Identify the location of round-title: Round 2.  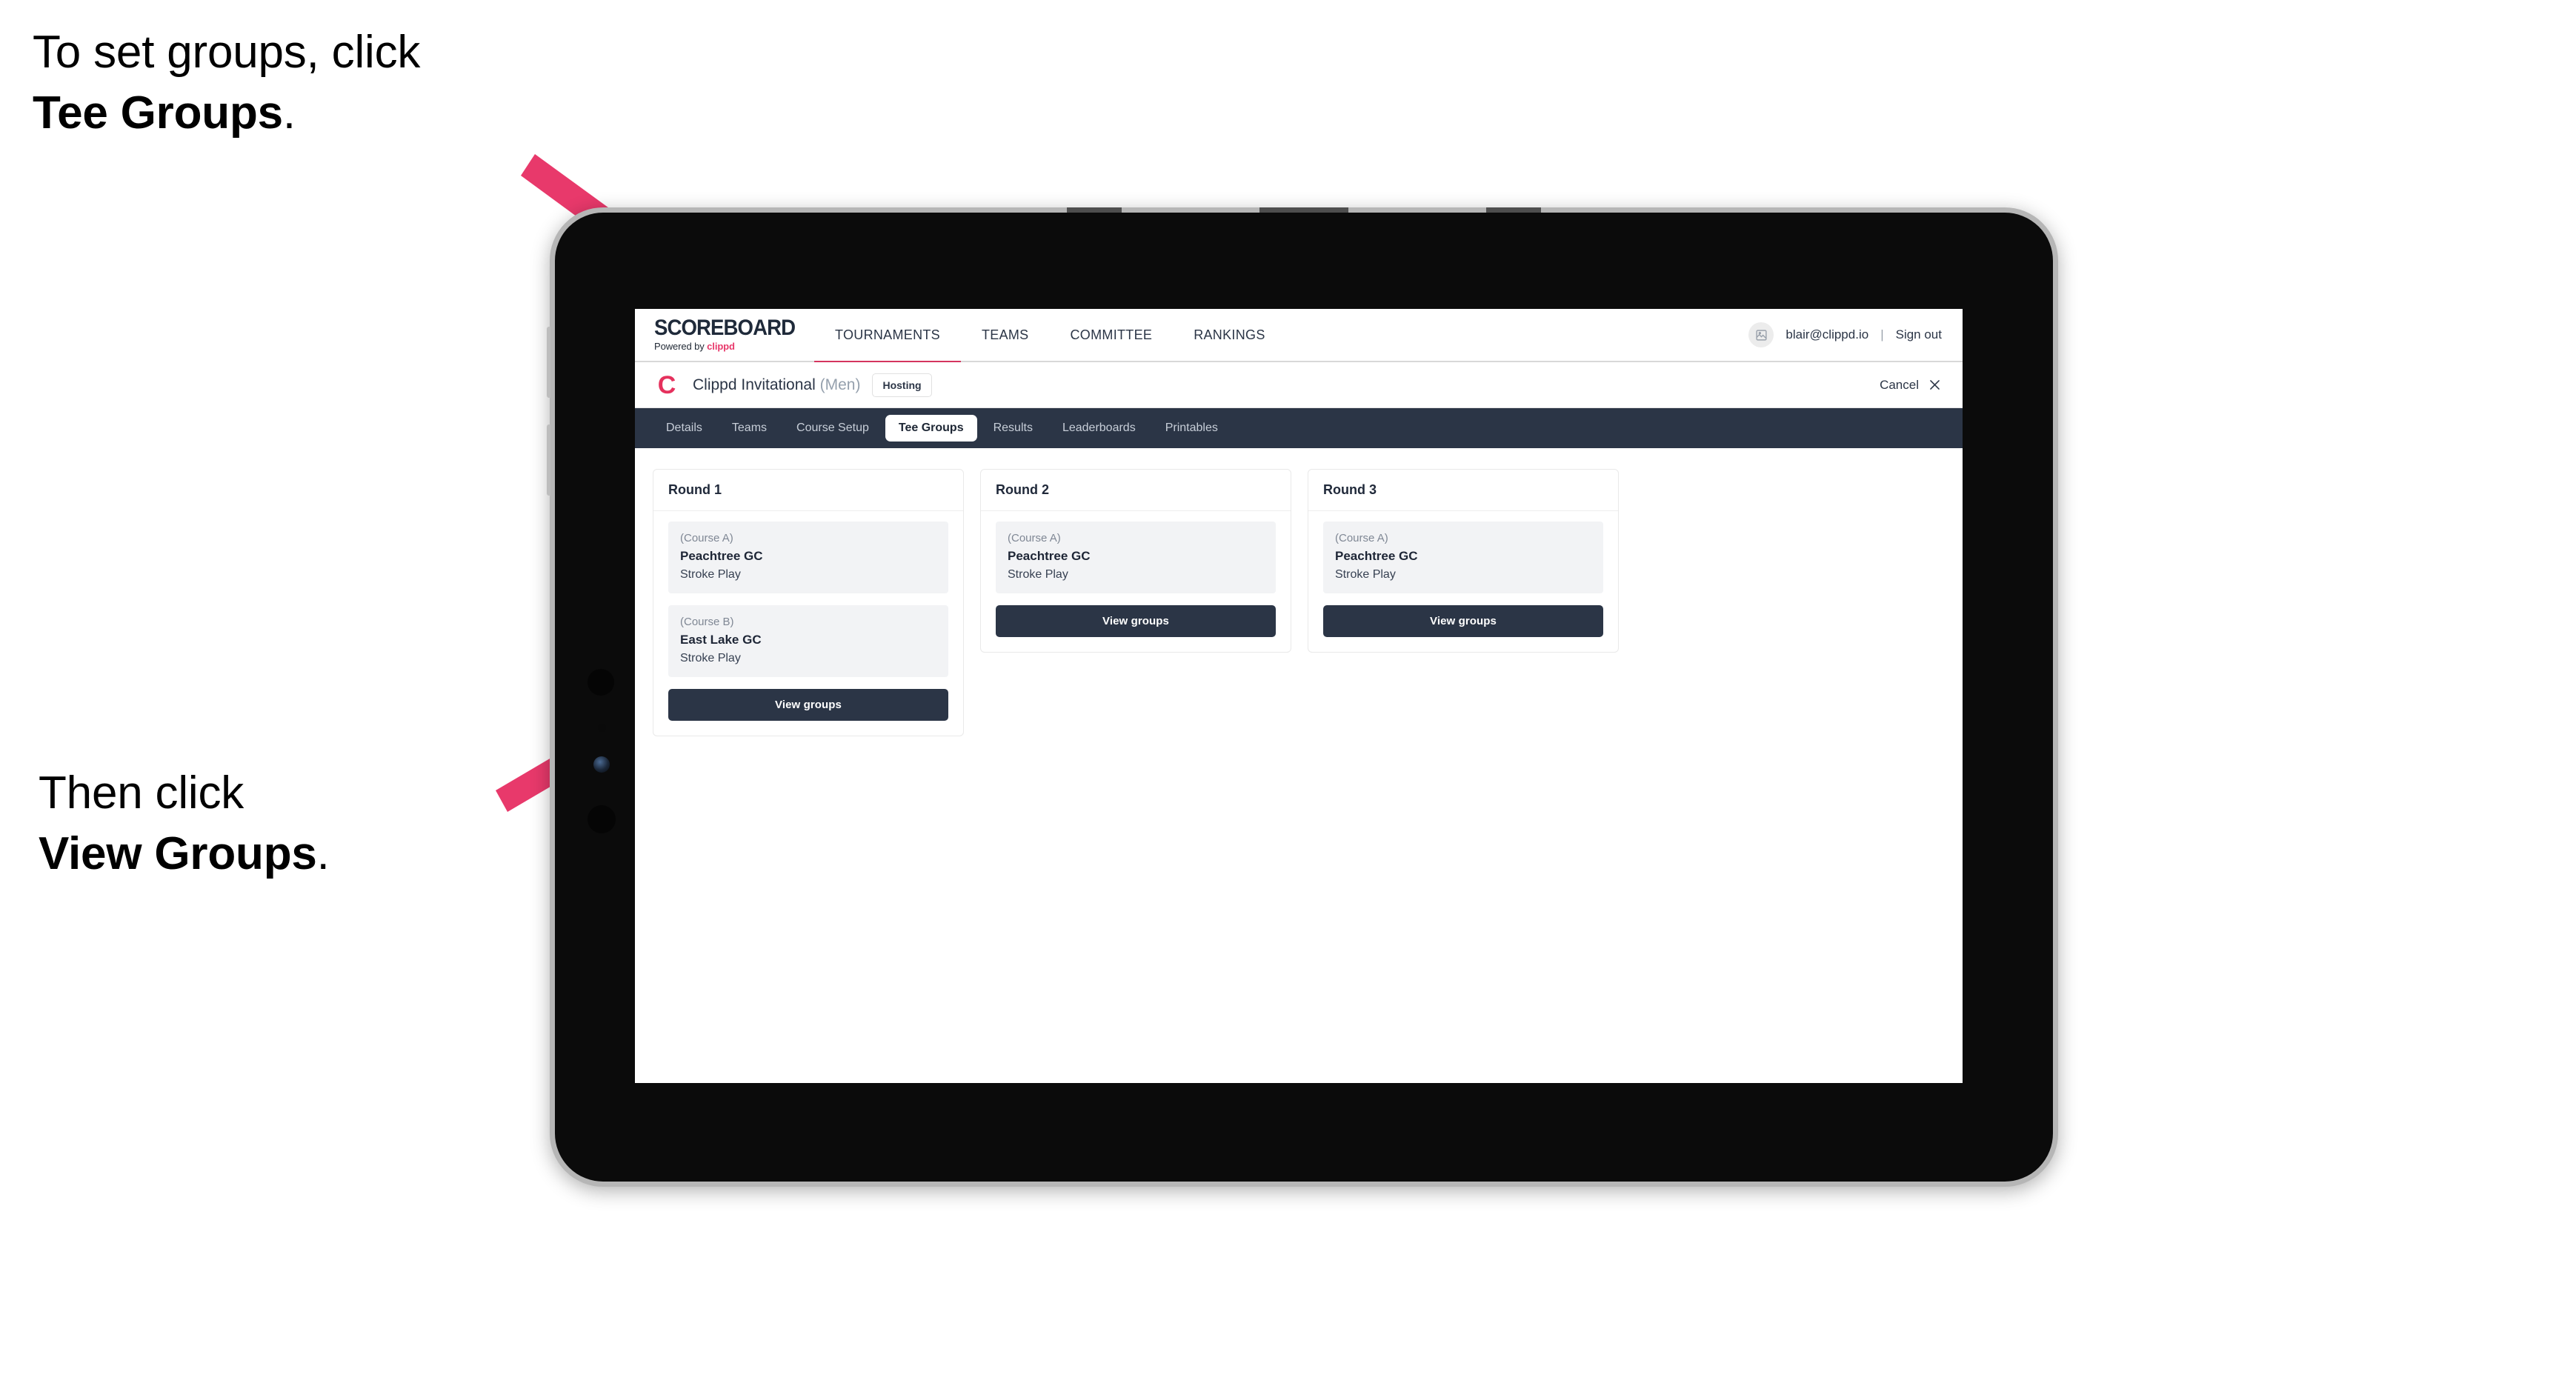
(1136, 490).